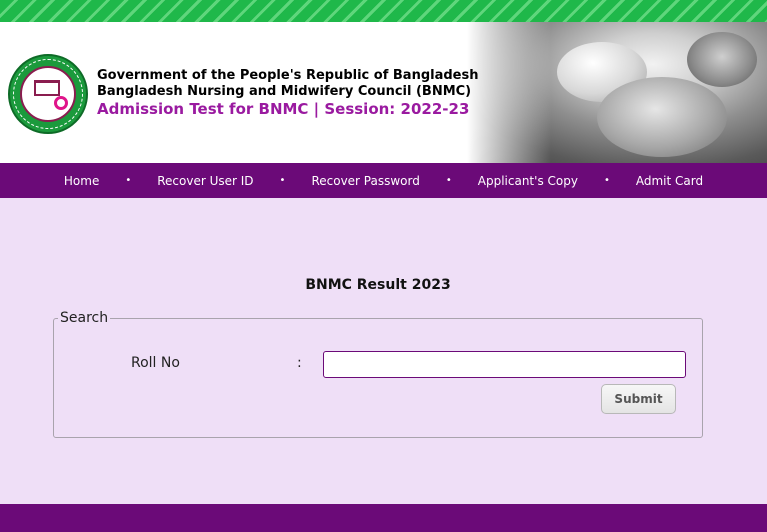  I want to click on logo-inner, so click(48, 94).